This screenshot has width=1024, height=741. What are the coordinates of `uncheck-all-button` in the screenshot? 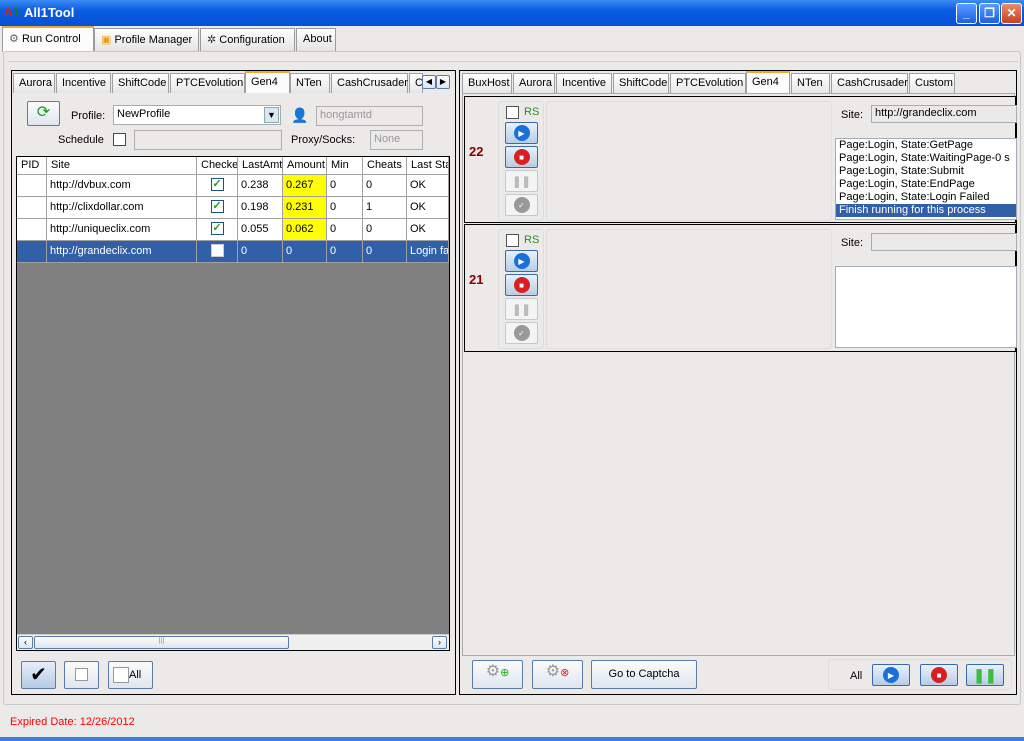 It's located at (81, 675).